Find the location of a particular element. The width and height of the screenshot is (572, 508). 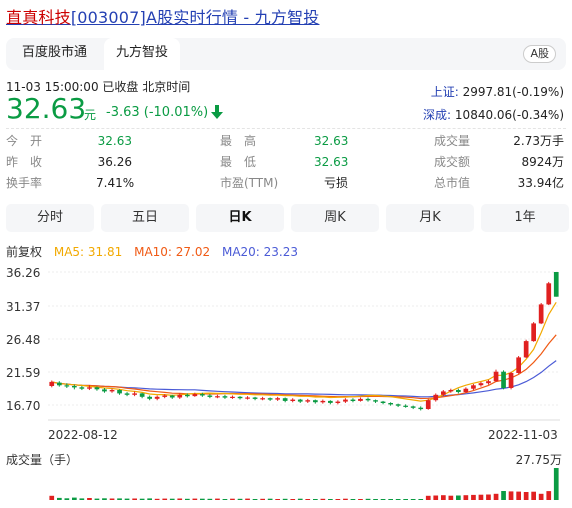

y-tick-label: 31.37 is located at coordinates (23, 307).